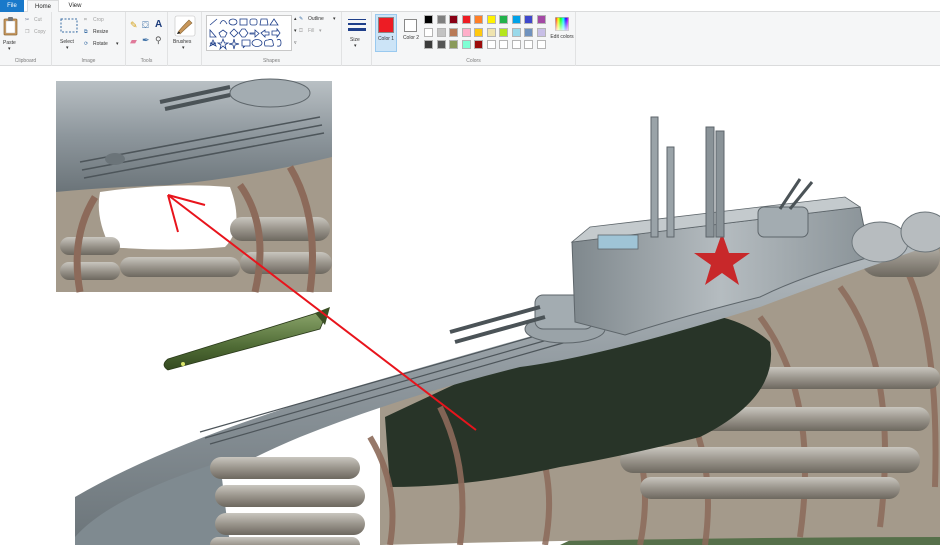 This screenshot has height=545, width=940. Describe the element at coordinates (88, 61) in the screenshot. I see `group-label-image: Image` at that location.